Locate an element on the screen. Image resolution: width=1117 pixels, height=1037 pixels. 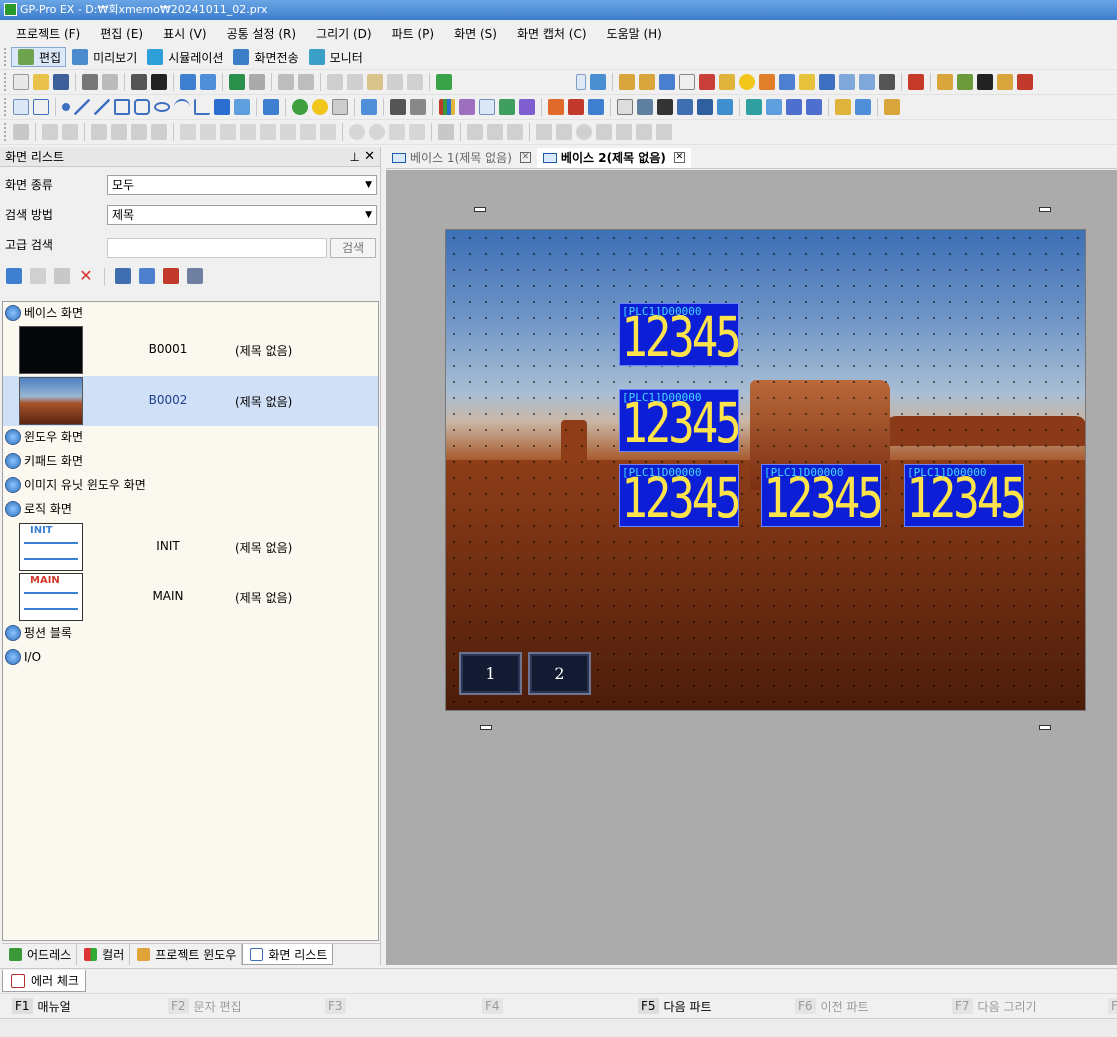
print-preview-icon is located at coordinates (110, 82).